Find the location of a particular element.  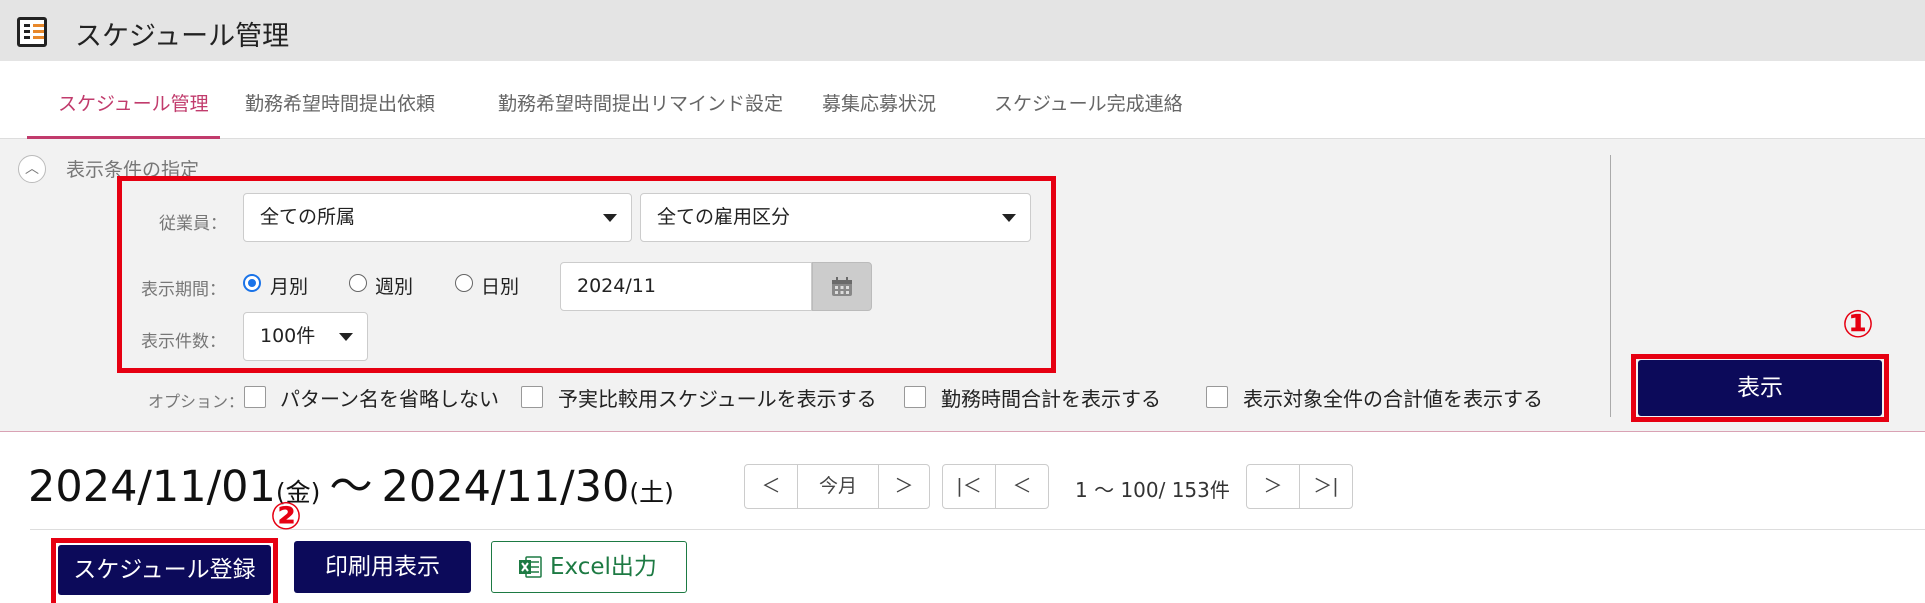

next-month-button: ＞ is located at coordinates (904, 486).